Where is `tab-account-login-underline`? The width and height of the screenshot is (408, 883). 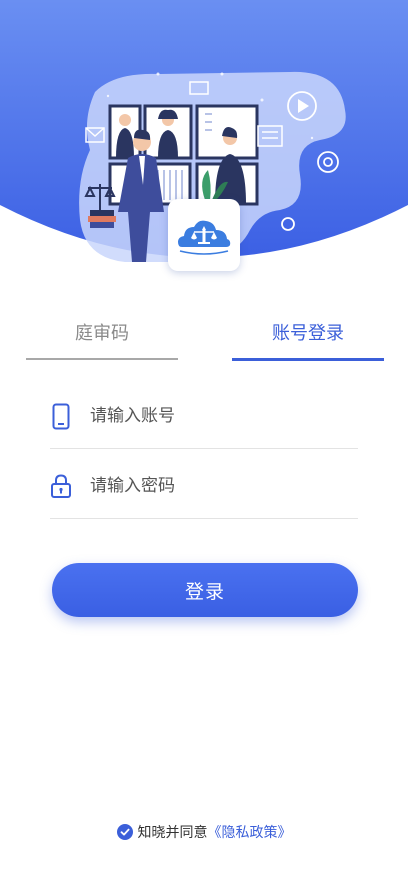
tab-account-login-underline is located at coordinates (308, 359).